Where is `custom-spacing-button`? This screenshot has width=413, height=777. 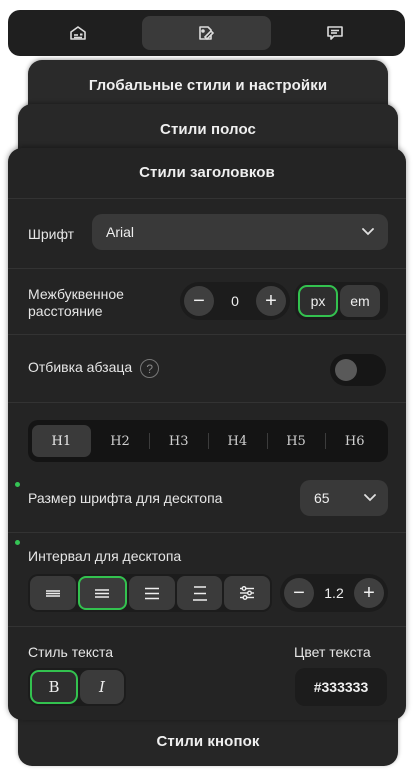
custom-spacing-button is located at coordinates (247, 593).